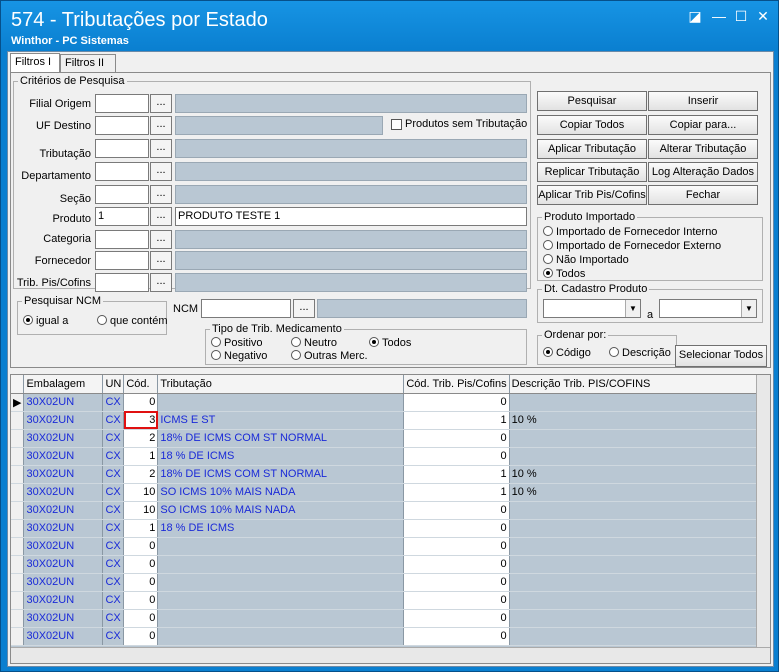  I want to click on cell-tributacao: ICMS E ST, so click(281, 420).